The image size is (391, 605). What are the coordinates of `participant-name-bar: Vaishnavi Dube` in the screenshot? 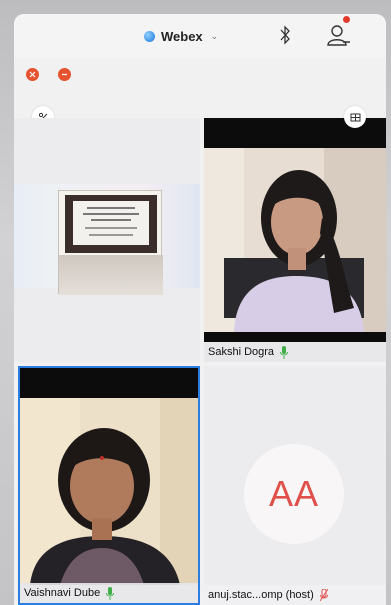 It's located at (109, 593).